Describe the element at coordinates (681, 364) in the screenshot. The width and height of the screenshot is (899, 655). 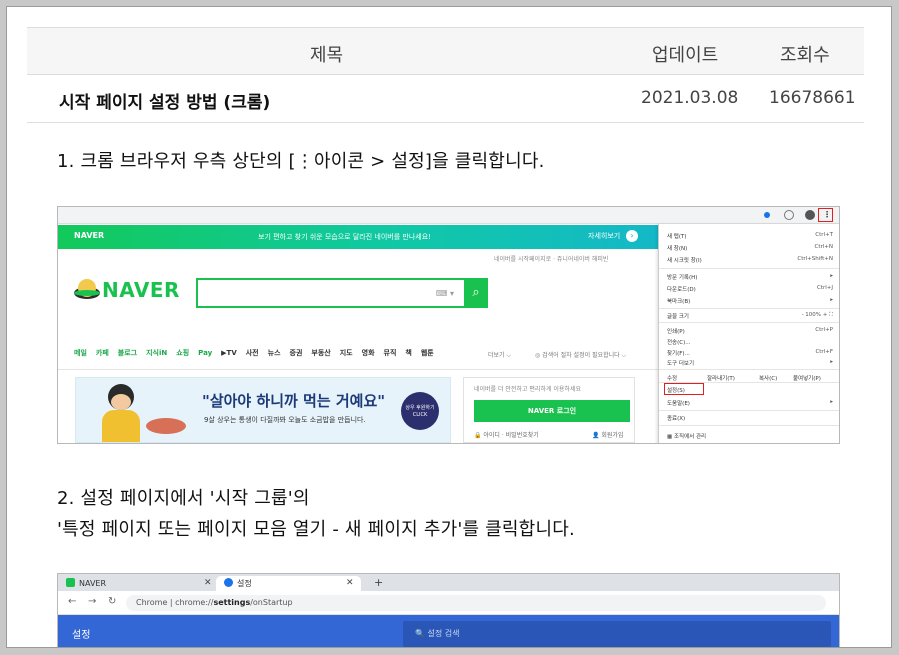
I see `menu-more-tools: 도구 더보기` at that location.